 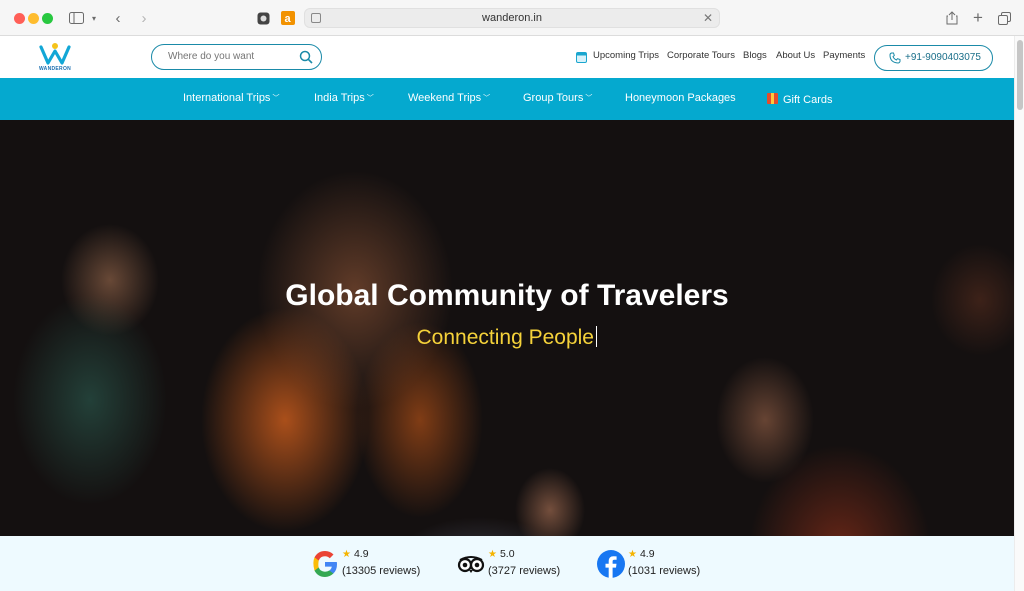 What do you see at coordinates (76, 18) in the screenshot?
I see `sidebar-toggle-icon` at bounding box center [76, 18].